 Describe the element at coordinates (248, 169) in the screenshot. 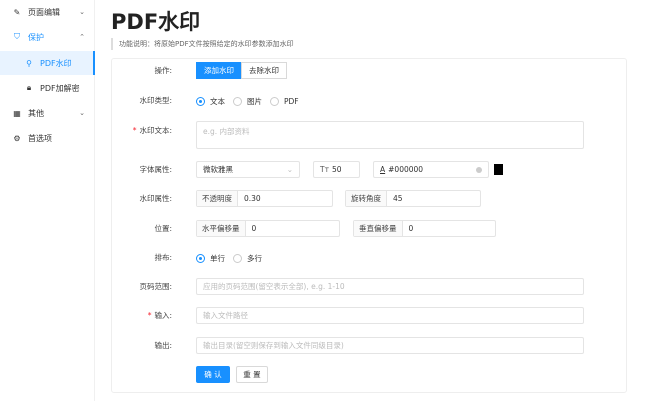

I see `font-family-select: 微软雅黑 ⌄` at that location.